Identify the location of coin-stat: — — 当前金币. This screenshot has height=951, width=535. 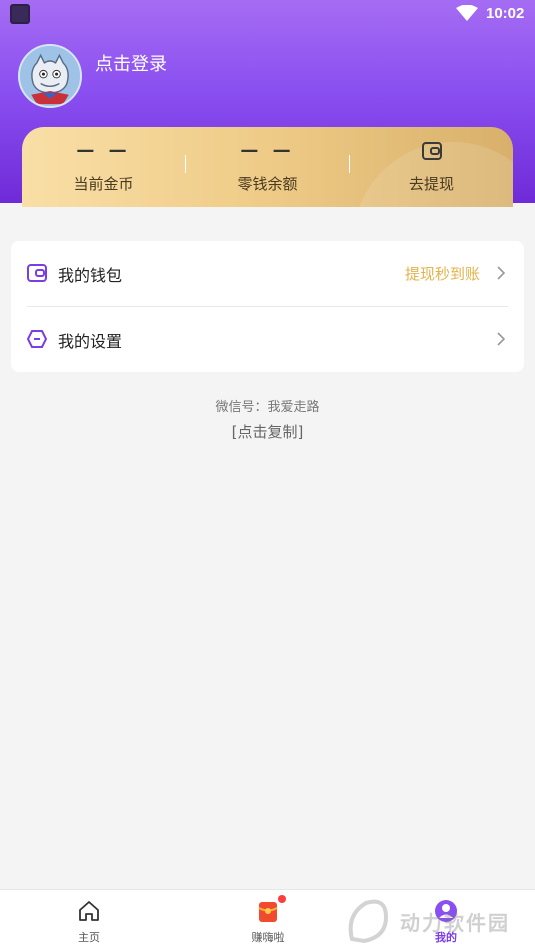
(103, 165).